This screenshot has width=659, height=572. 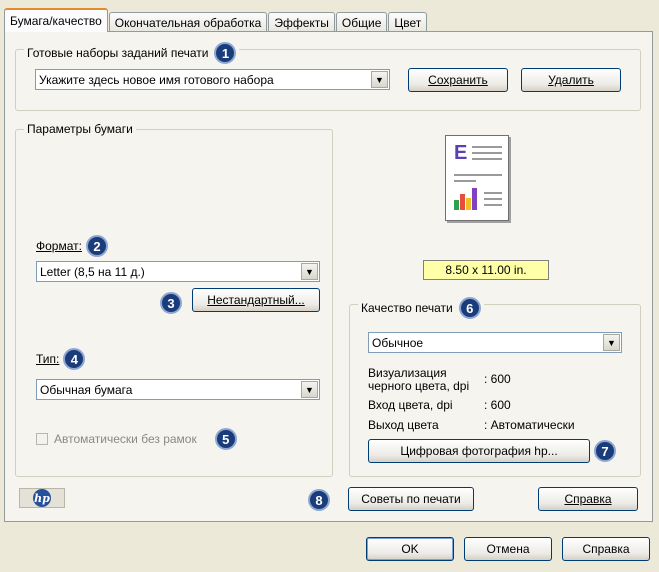 I want to click on hp-logo: hp, so click(x=42, y=498).